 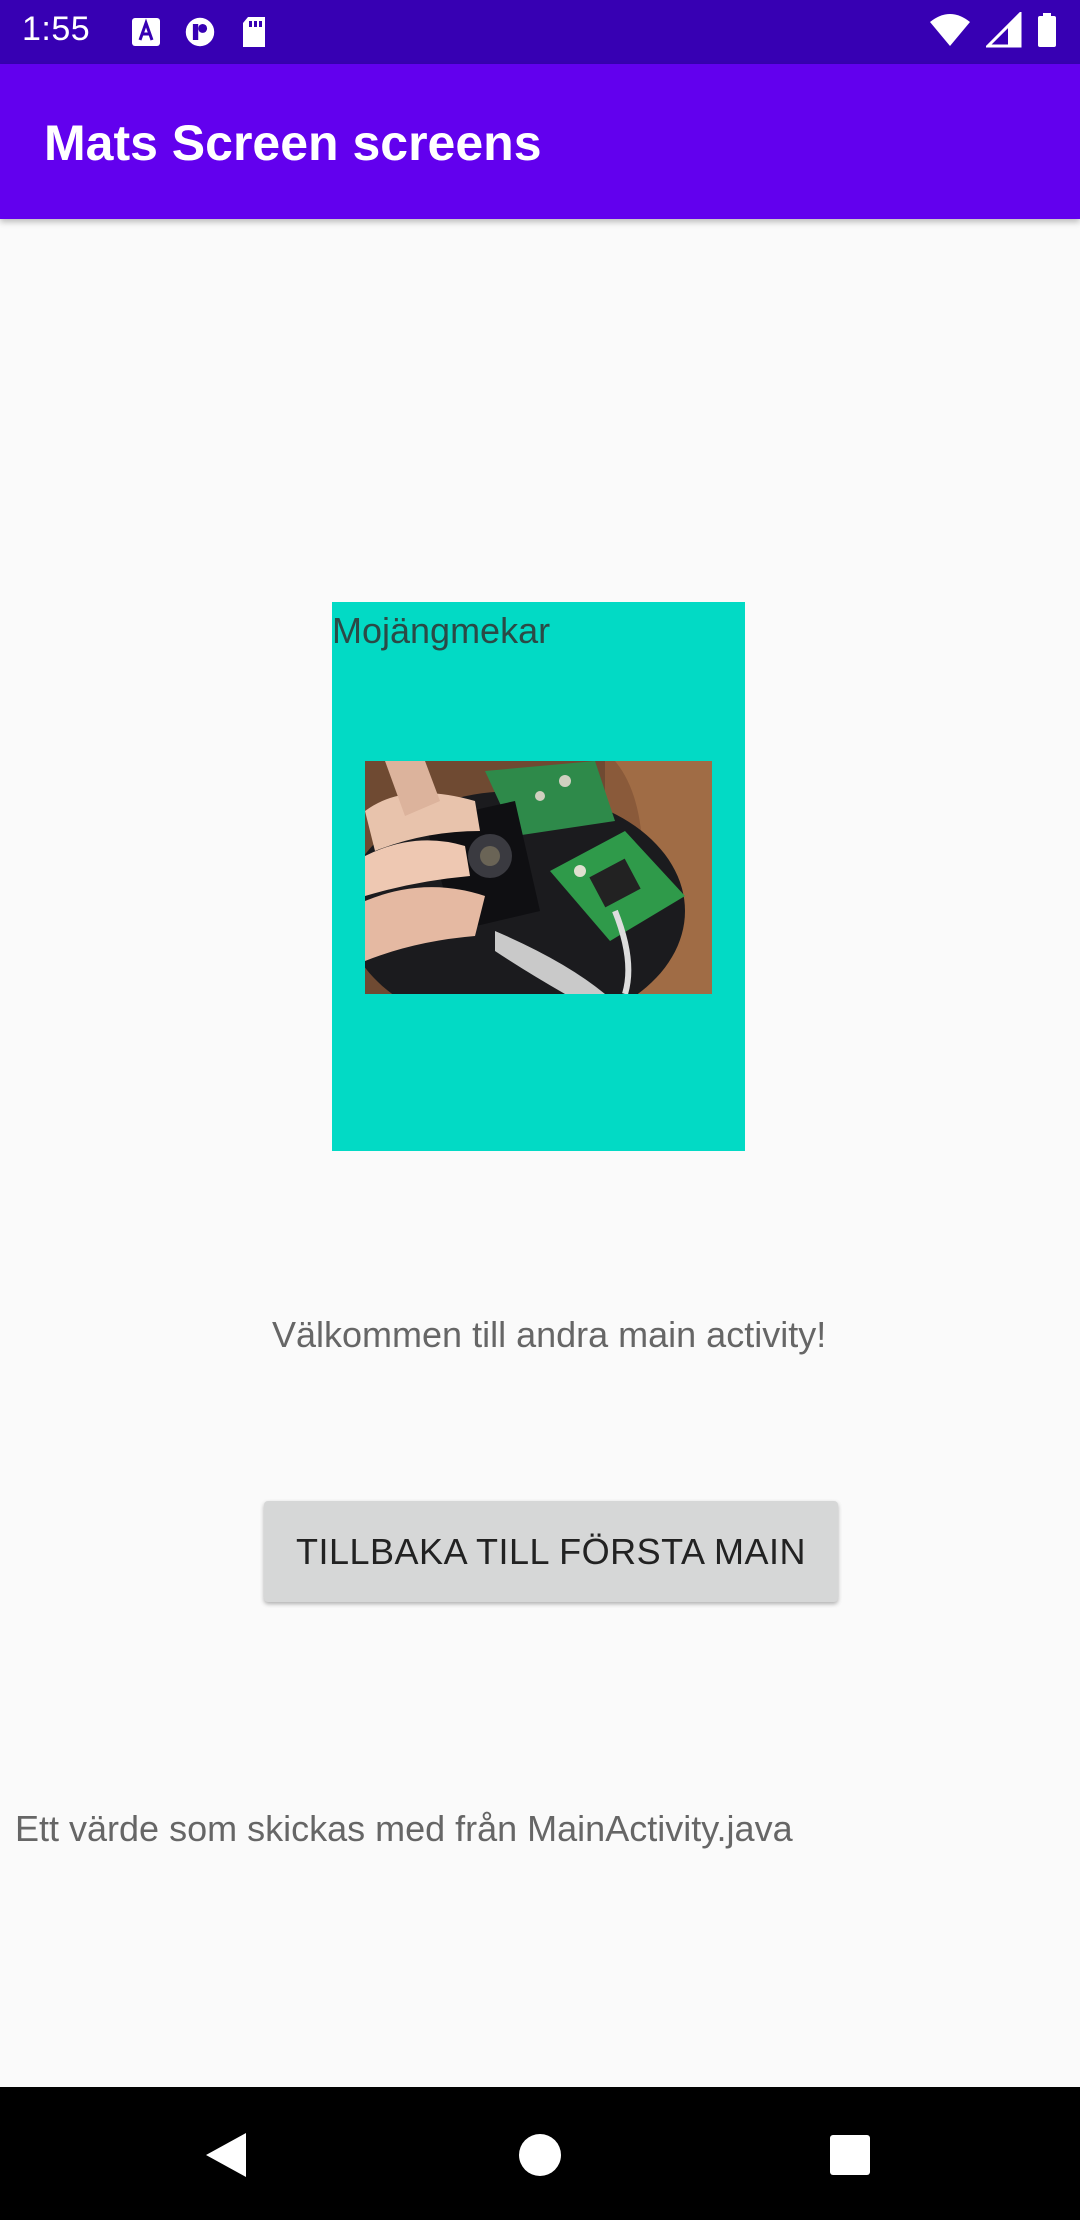 I want to click on circuit-board-photo, so click(x=538, y=877).